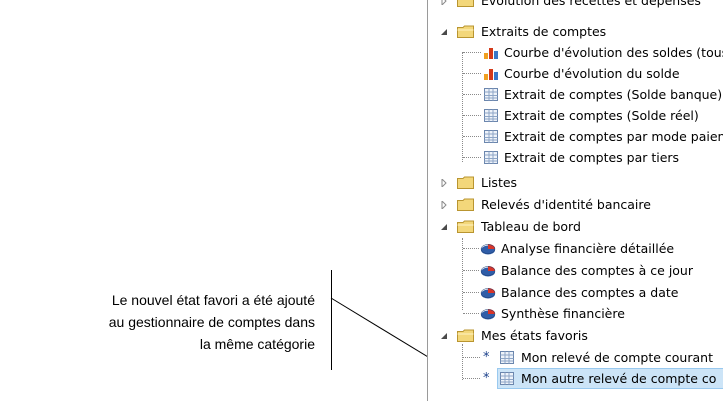 The image size is (723, 401). Describe the element at coordinates (592, 157) in the screenshot. I see `tree-leaf-label: Extrait de comptes par tiers` at that location.